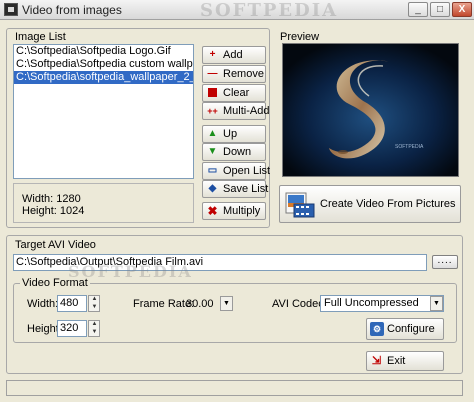  Describe the element at coordinates (409, 147) in the screenshot. I see `preview-brand-text: SOFTPEDIA` at that location.